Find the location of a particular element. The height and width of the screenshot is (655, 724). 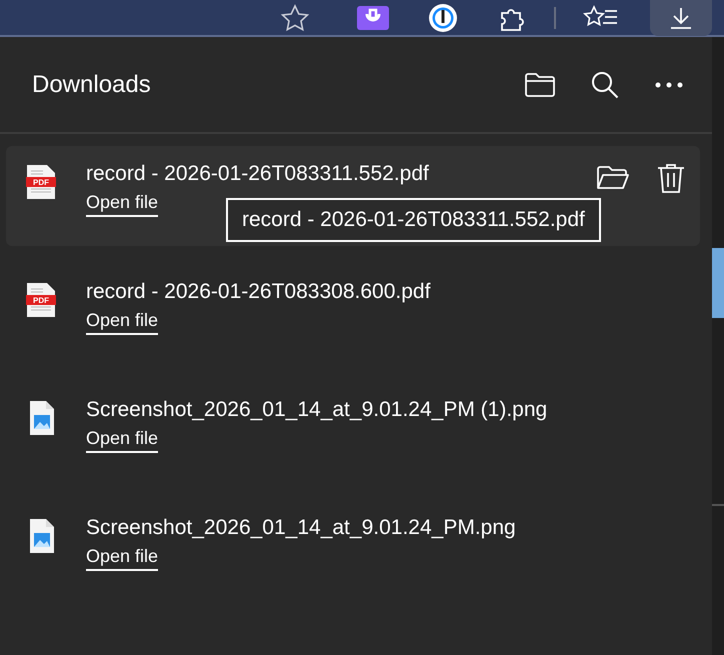

more-icon is located at coordinates (669, 84).